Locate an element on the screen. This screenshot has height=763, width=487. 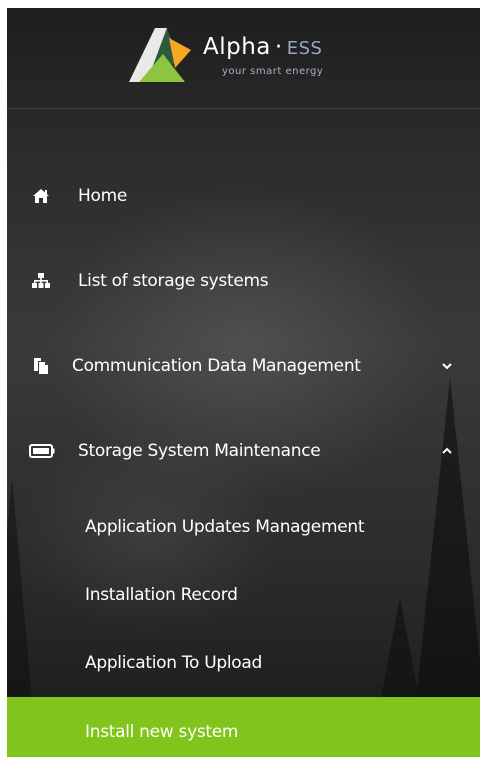
submenu-item-application-updates: Application Updates Management is located at coordinates (243, 527).